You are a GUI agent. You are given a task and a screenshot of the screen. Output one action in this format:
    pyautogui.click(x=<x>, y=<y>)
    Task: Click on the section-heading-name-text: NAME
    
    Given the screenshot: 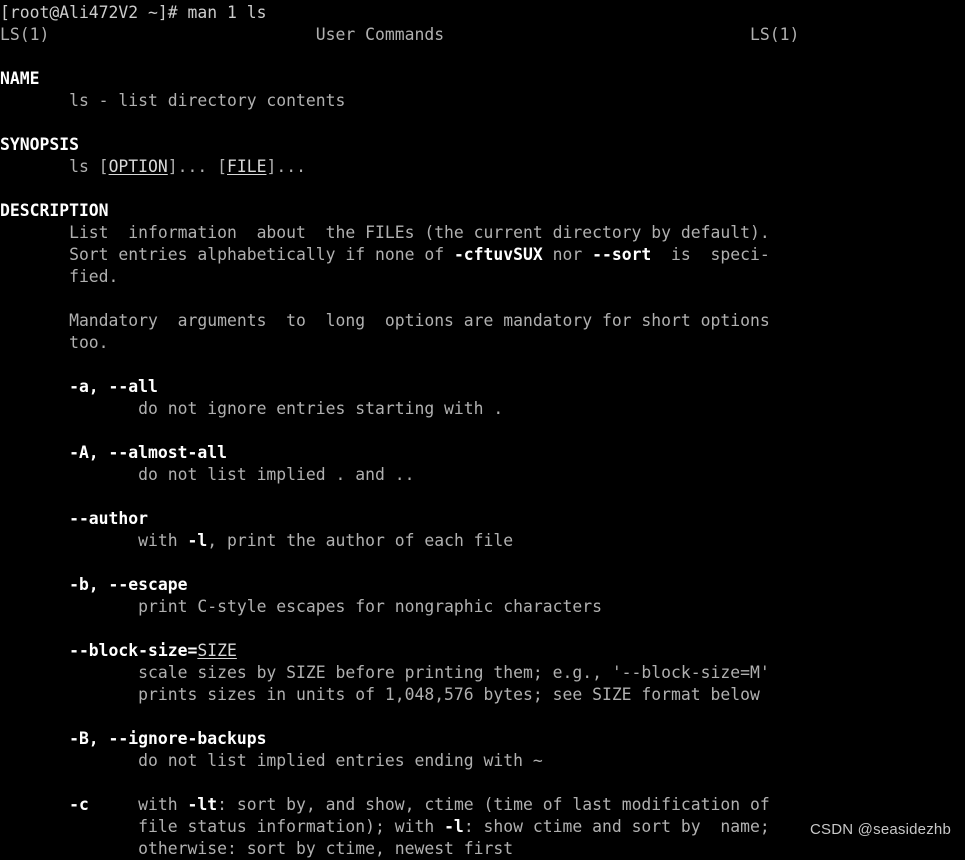 What is the action you would take?
    pyautogui.click(x=20, y=78)
    